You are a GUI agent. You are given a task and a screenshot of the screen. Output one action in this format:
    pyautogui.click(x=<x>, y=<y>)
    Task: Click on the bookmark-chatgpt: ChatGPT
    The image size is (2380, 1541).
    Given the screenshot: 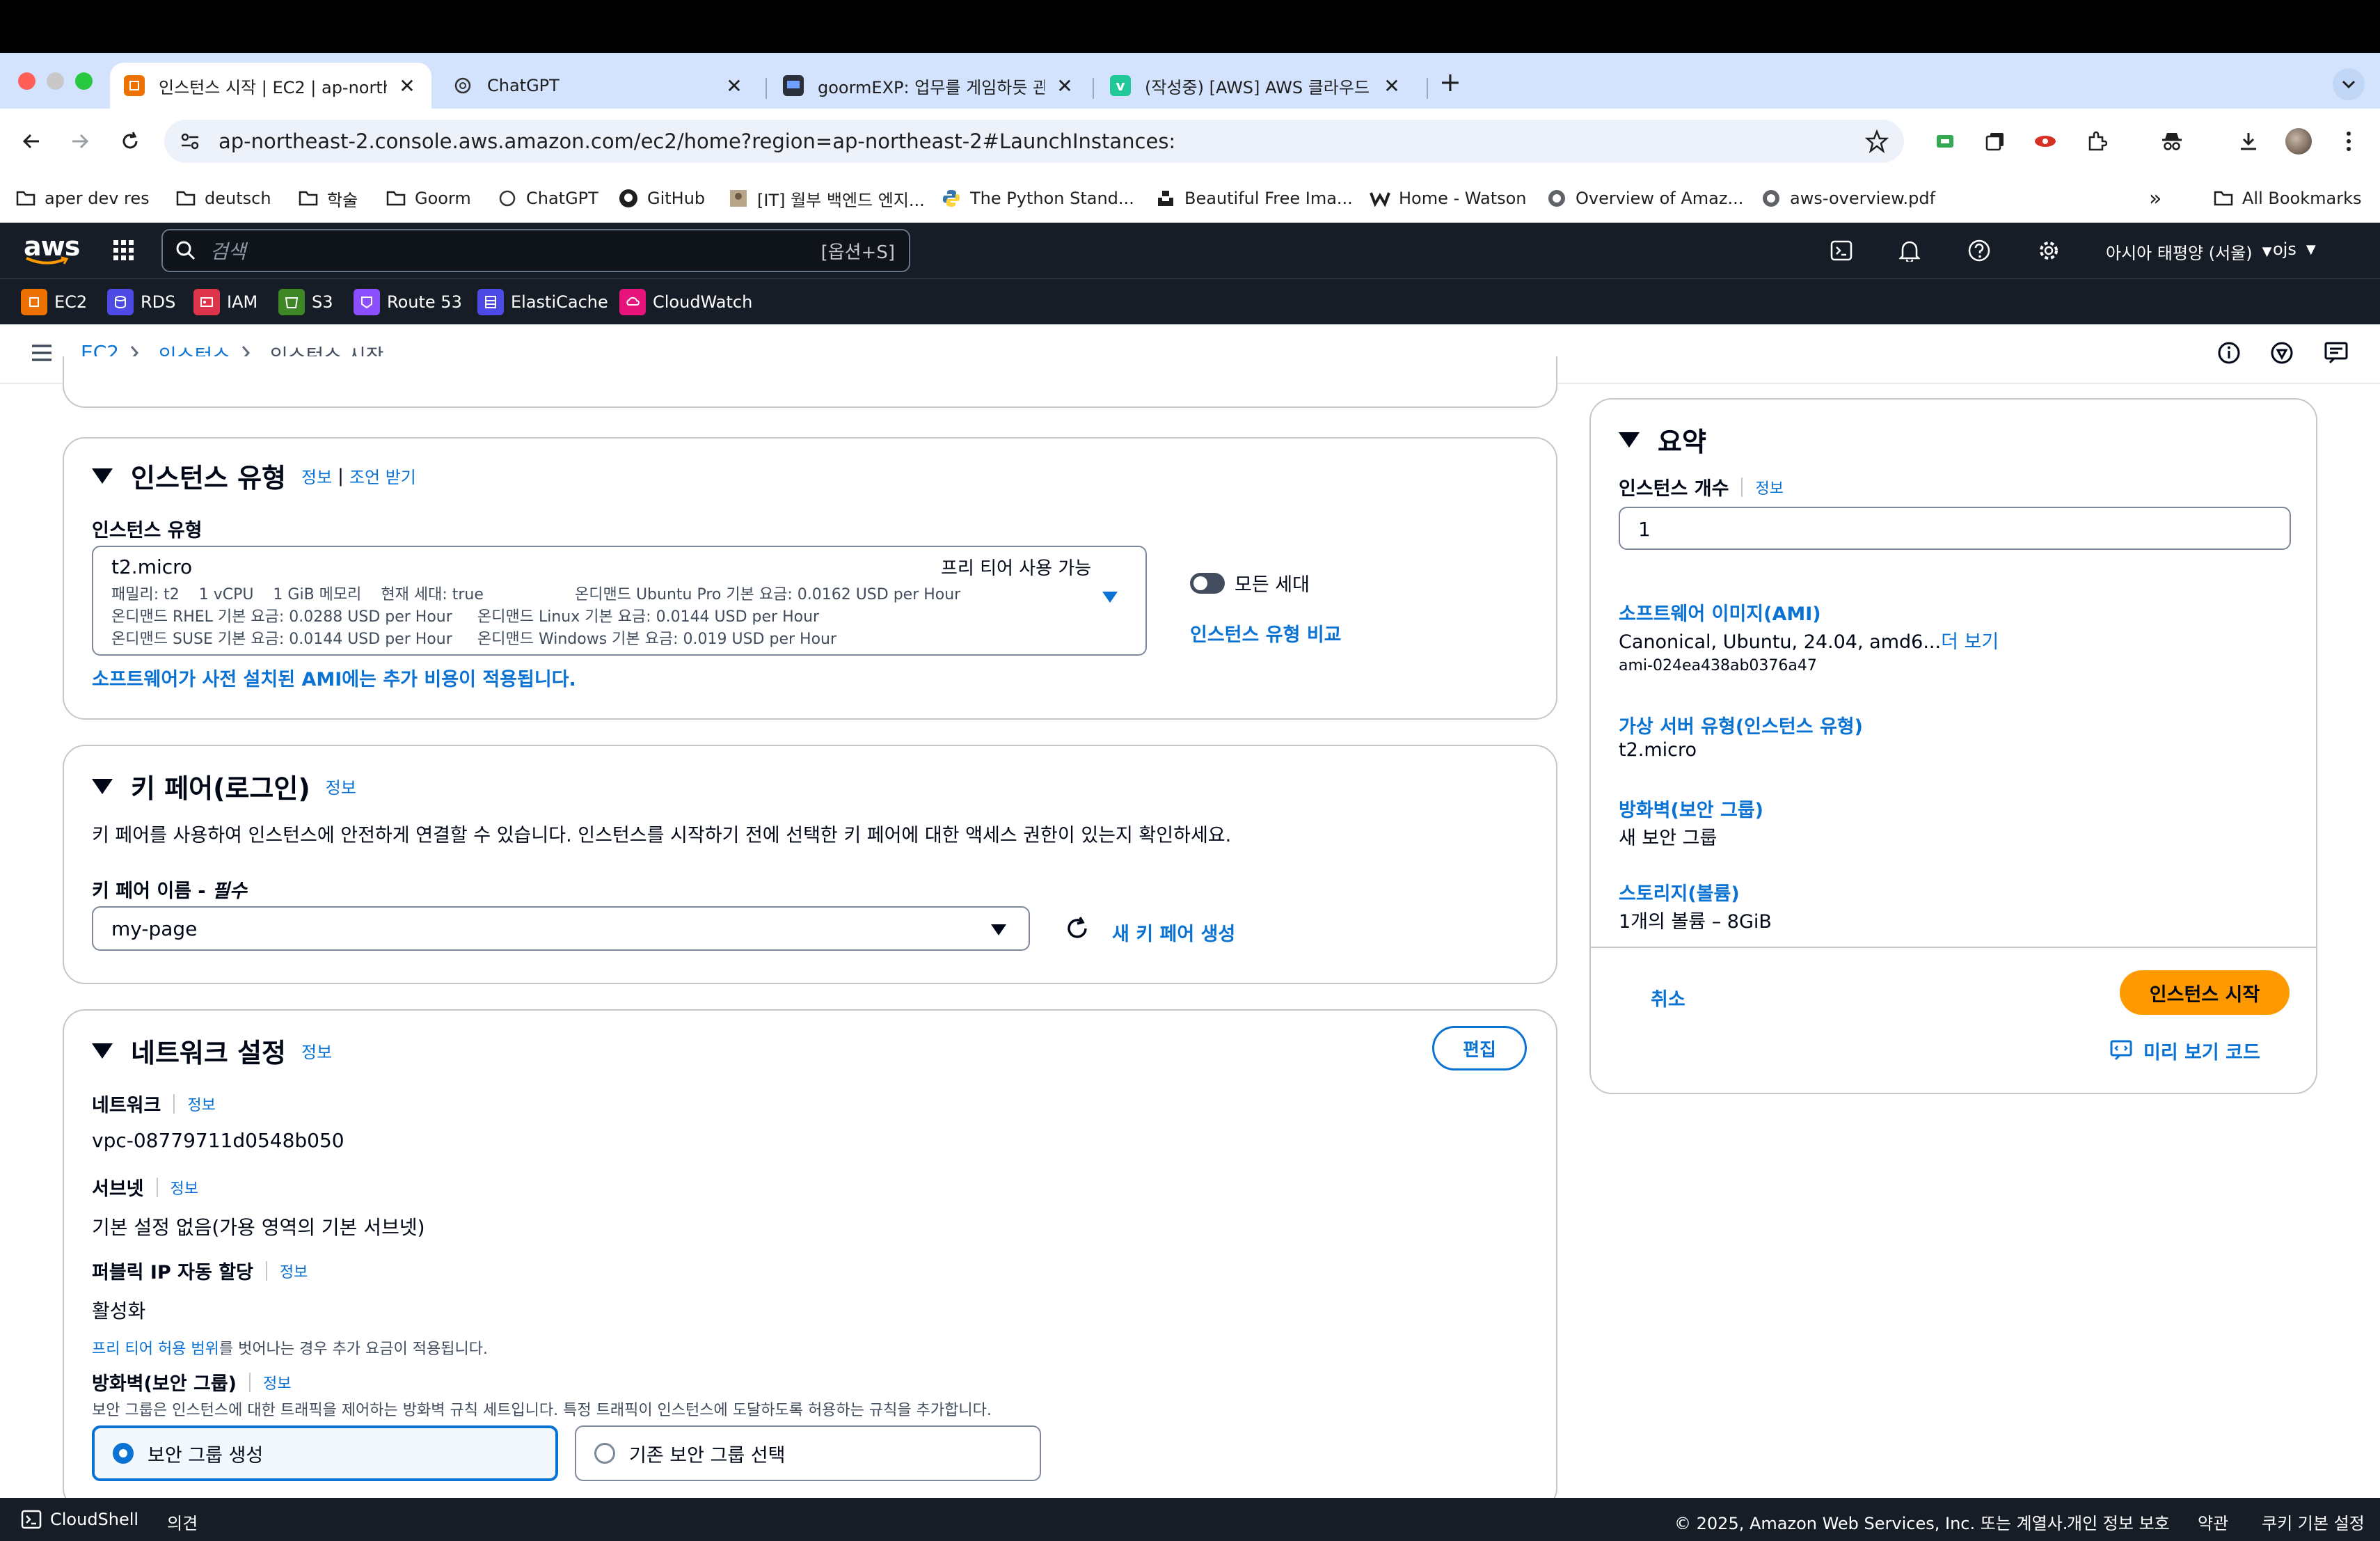 What is the action you would take?
    pyautogui.click(x=547, y=198)
    